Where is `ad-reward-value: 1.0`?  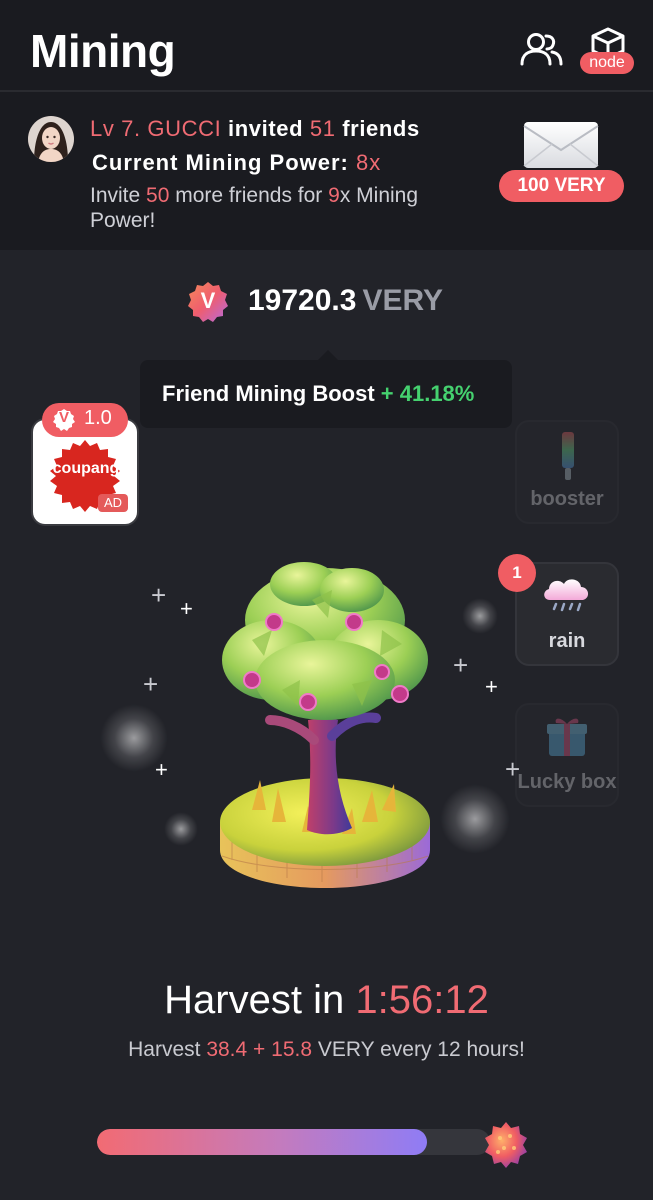
ad-reward-value: 1.0 is located at coordinates (98, 418).